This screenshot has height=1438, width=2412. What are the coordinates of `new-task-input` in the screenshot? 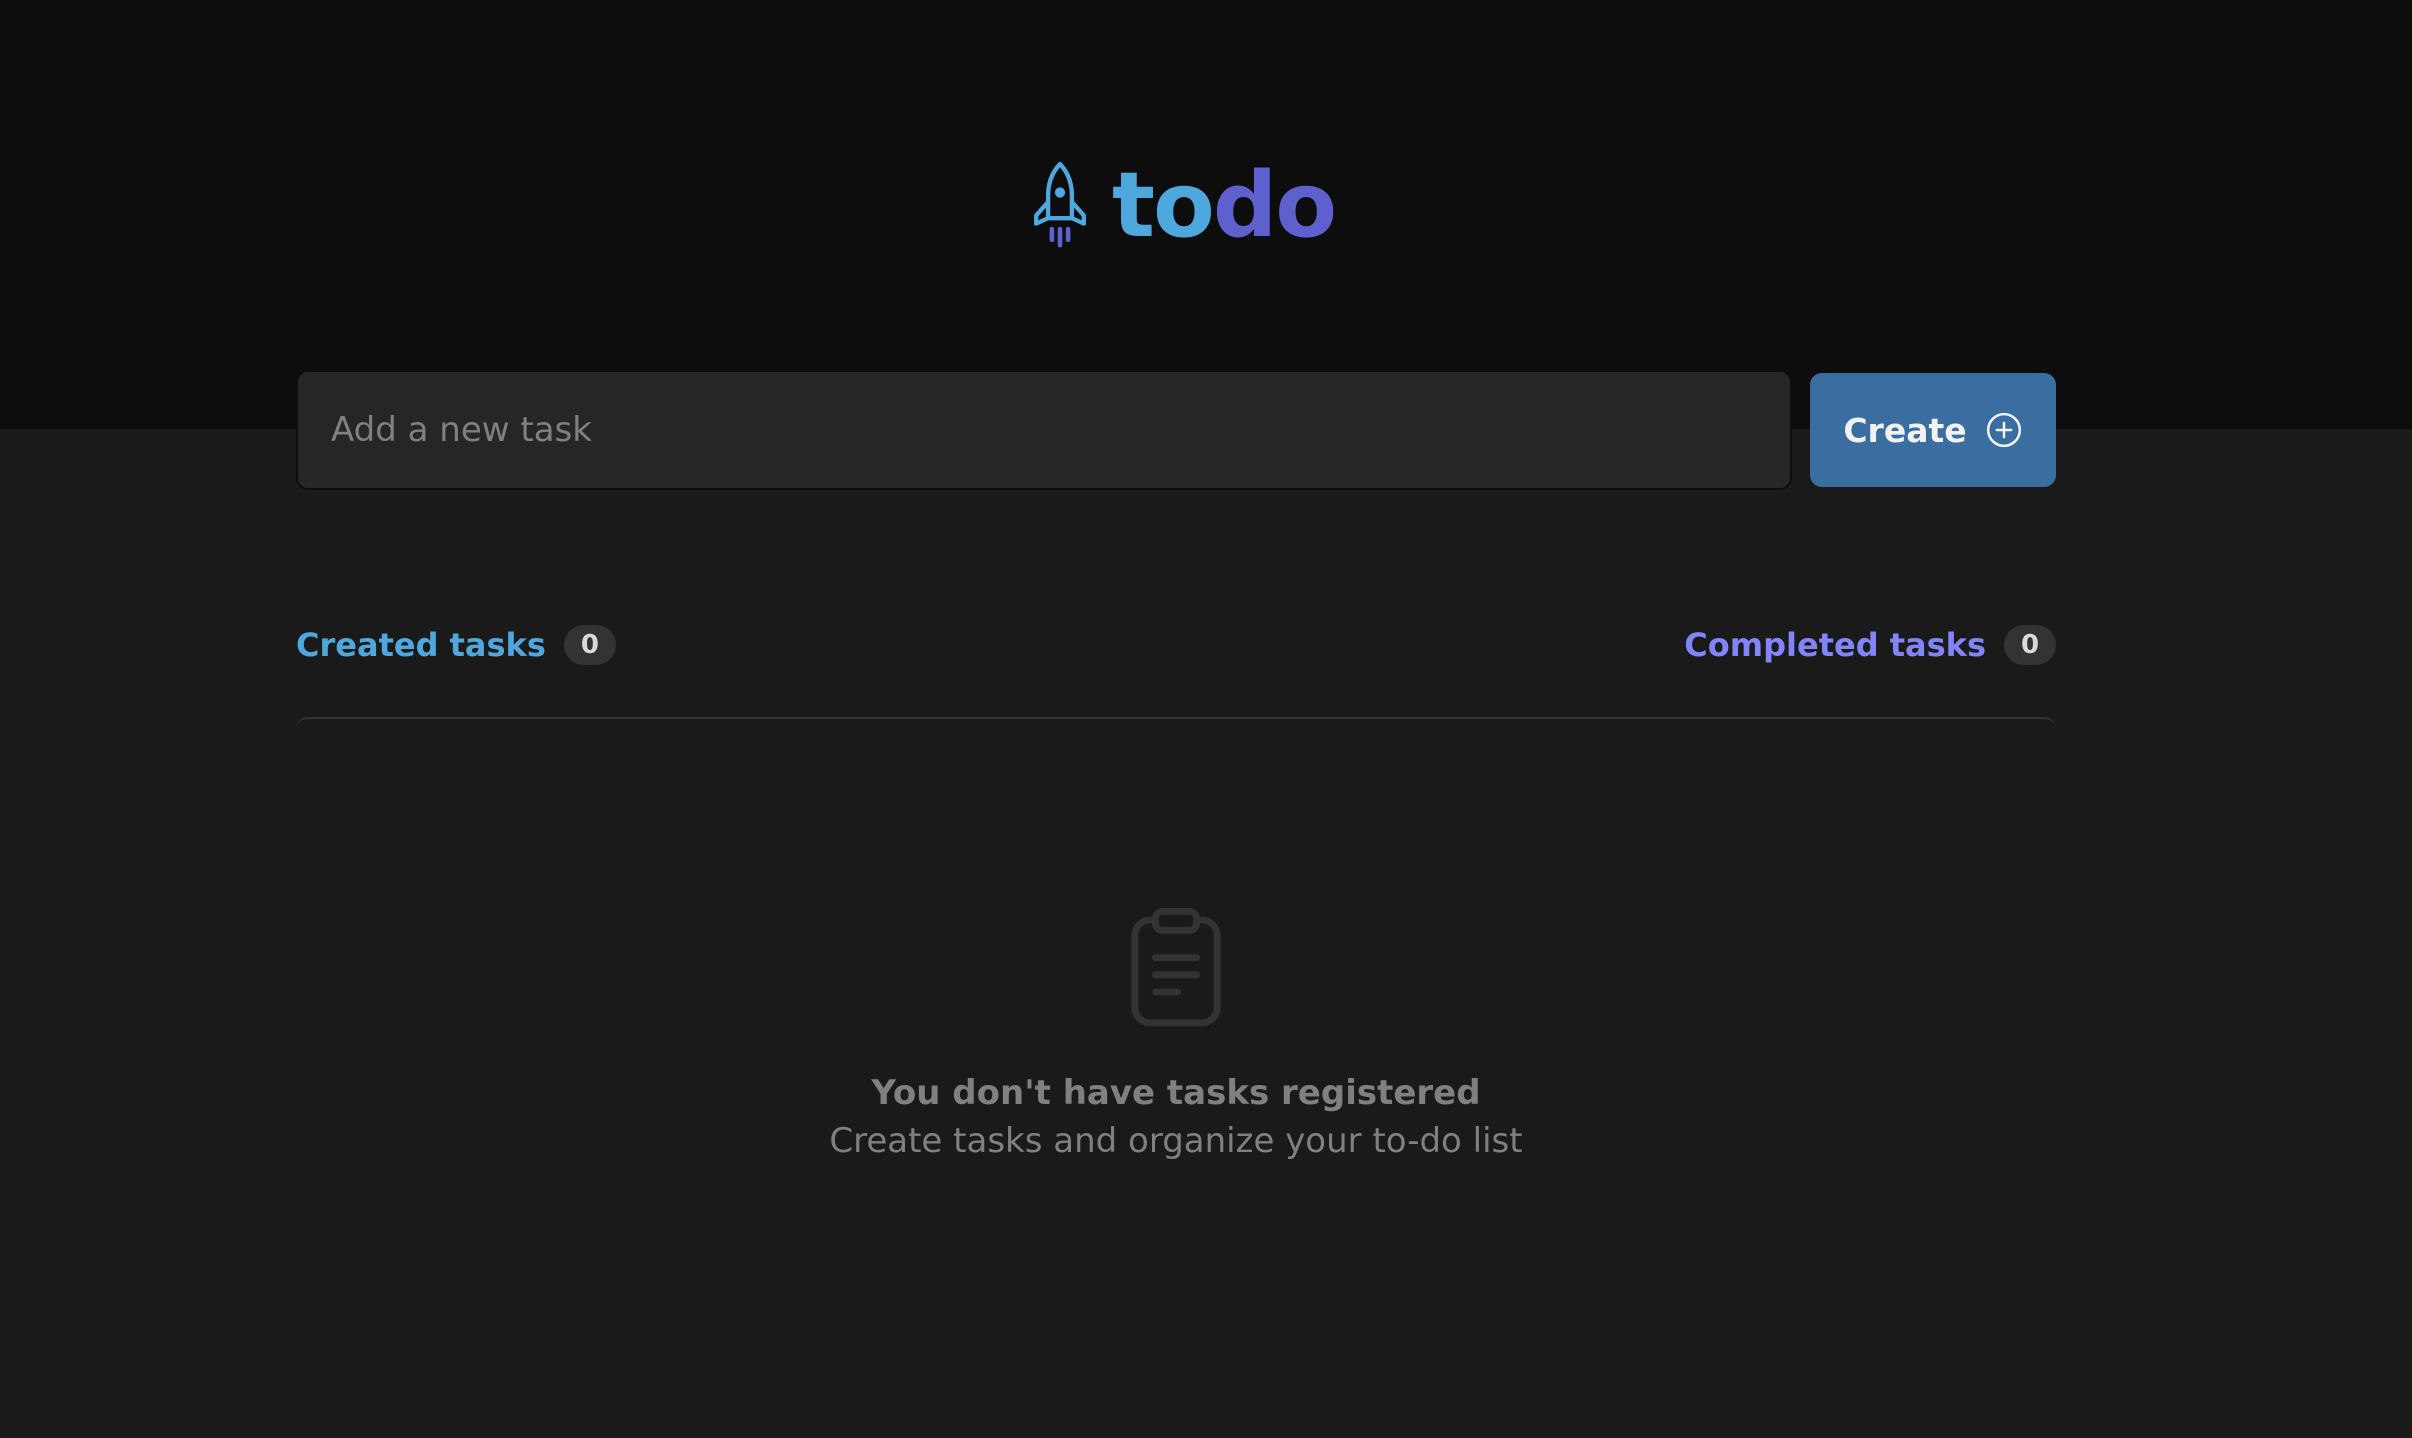 It's located at (1044, 430).